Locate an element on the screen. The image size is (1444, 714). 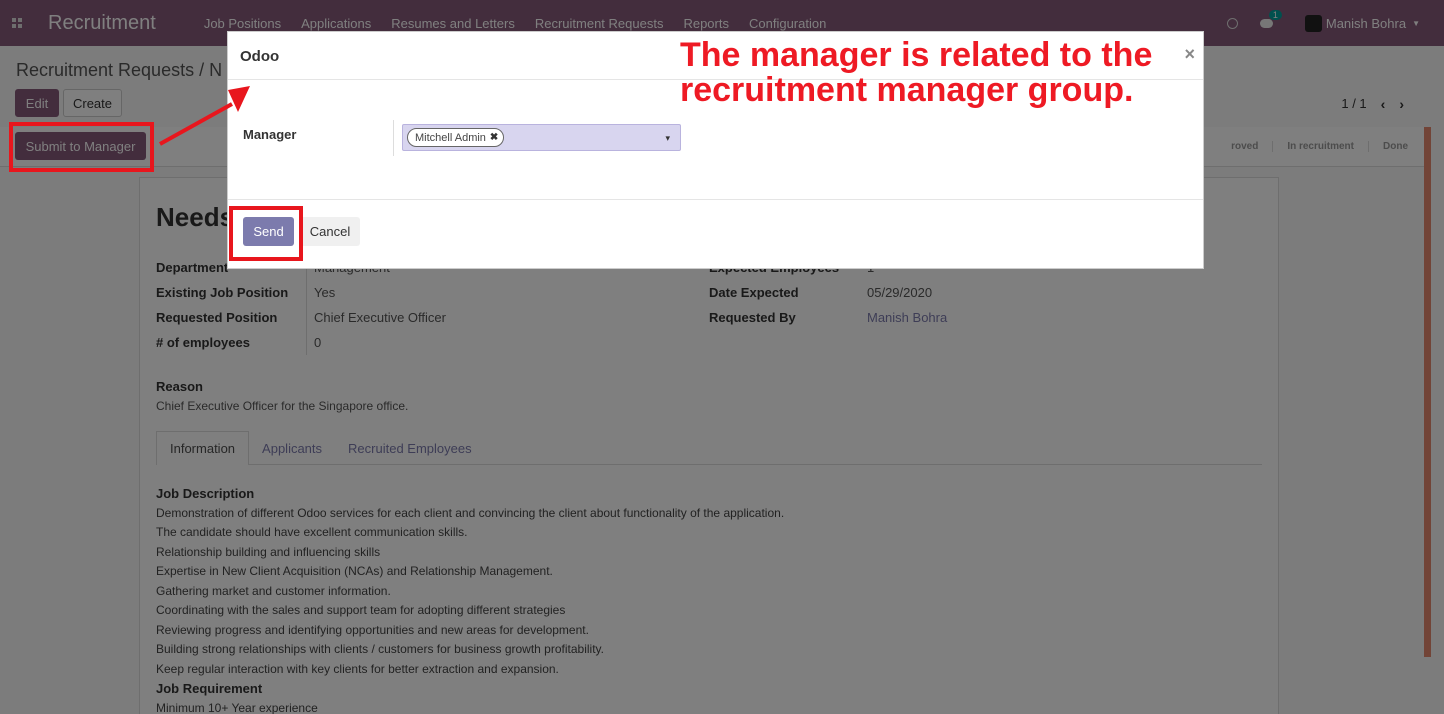
annotation-line: recruitment manager group. is located at coordinates (907, 90).